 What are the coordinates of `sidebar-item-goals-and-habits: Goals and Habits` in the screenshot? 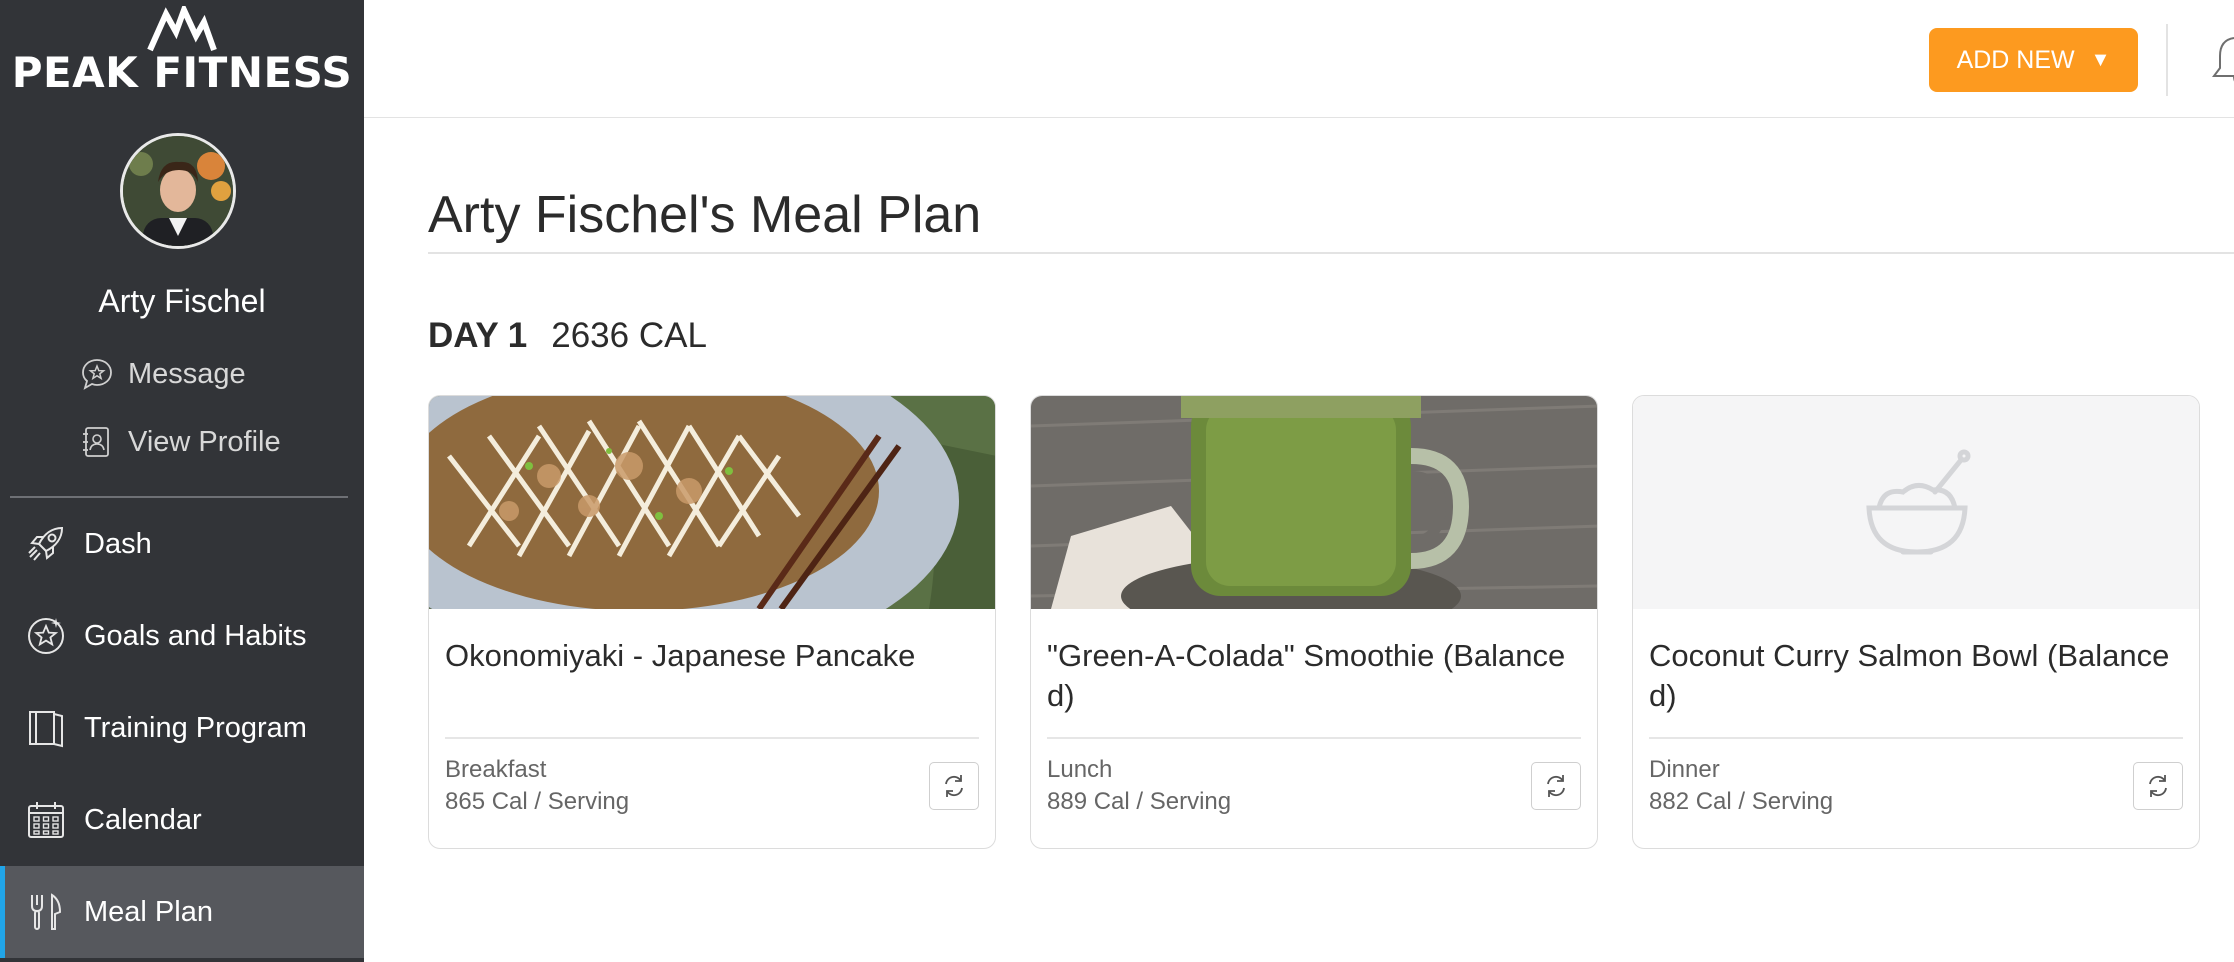 It's located at (182, 636).